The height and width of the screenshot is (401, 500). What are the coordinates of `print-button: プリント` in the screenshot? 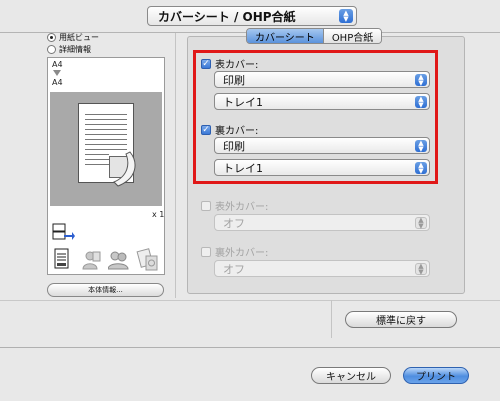 It's located at (436, 375).